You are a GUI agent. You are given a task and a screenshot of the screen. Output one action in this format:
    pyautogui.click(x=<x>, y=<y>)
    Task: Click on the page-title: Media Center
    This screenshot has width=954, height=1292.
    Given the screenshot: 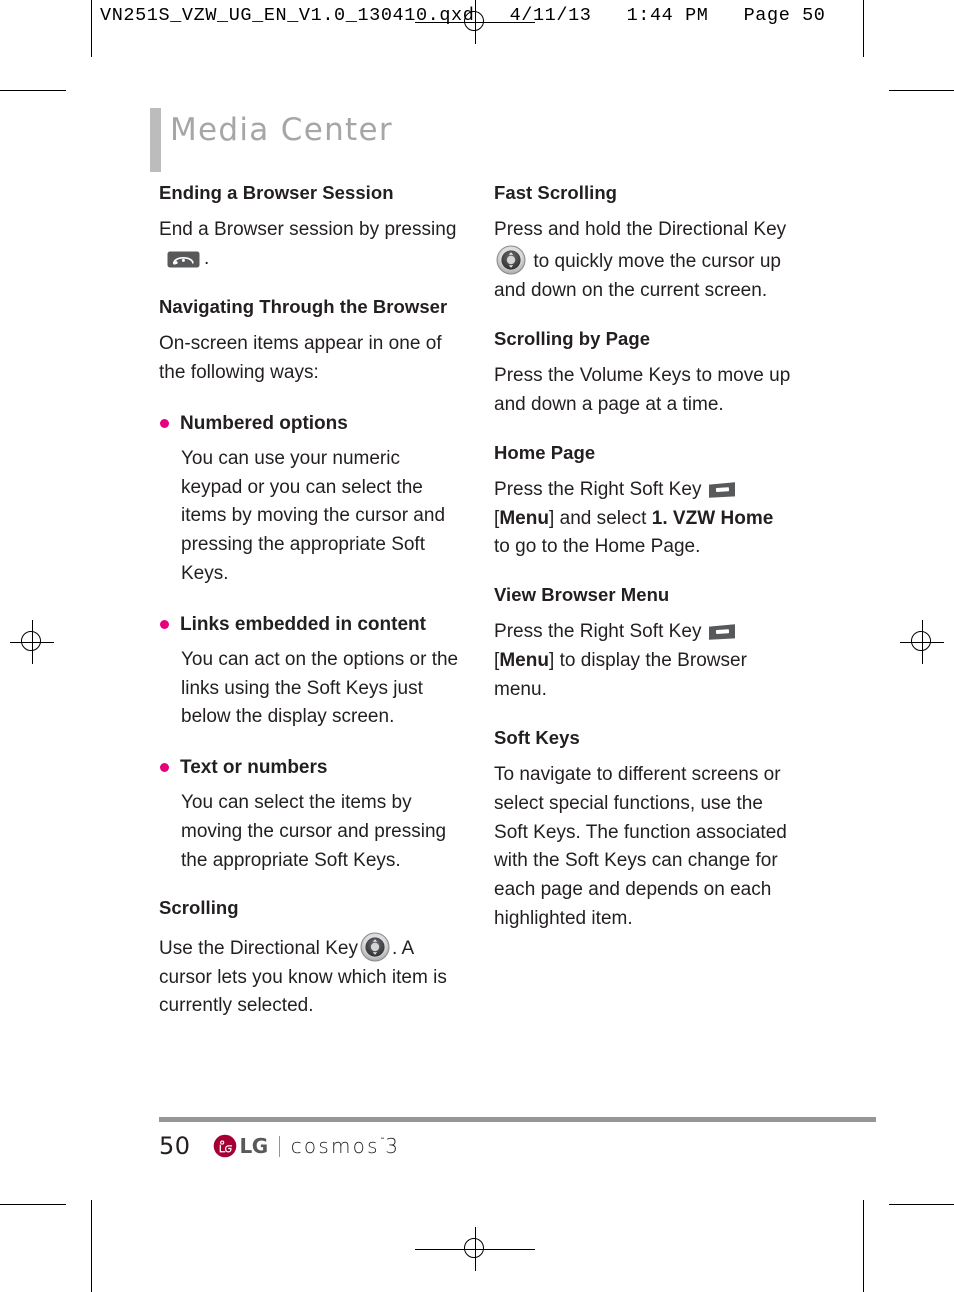 What is the action you would take?
    pyautogui.click(x=281, y=130)
    